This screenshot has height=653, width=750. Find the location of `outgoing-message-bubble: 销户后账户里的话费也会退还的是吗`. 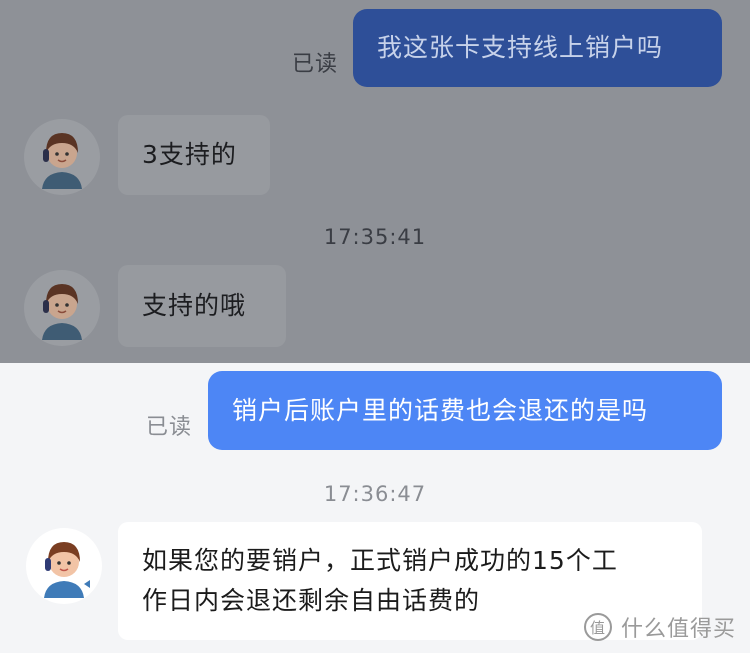

outgoing-message-bubble: 销户后账户里的话费也会退还的是吗 is located at coordinates (465, 410).